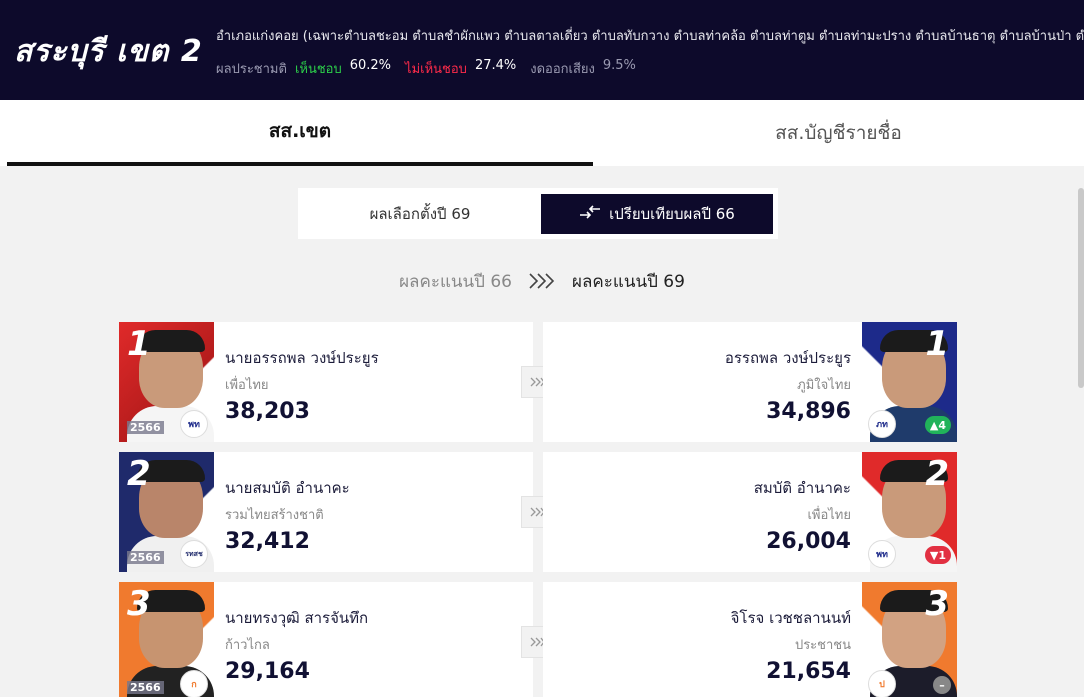 Image resolution: width=1084 pixels, height=697 pixels. Describe the element at coordinates (247, 645) in the screenshot. I see `candidate-party: ก้าวไกล` at that location.